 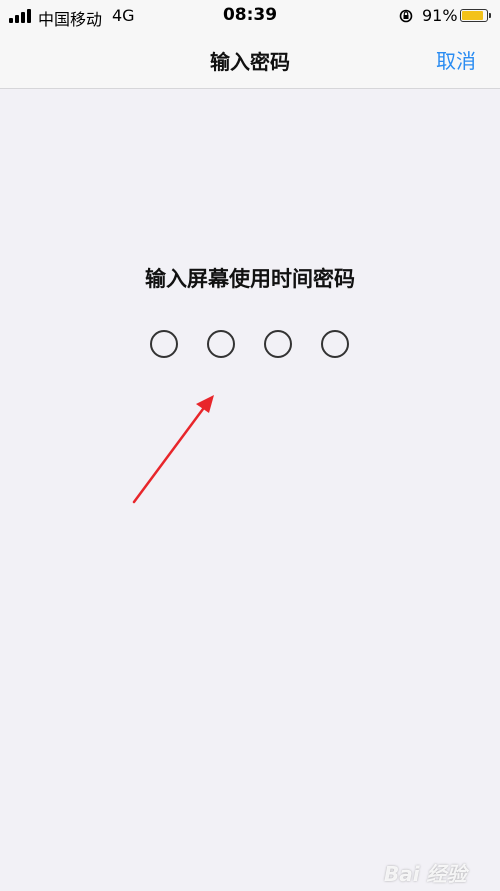 I want to click on passcode-prompt: 输入屏幕使用时间密码, so click(x=250, y=279).